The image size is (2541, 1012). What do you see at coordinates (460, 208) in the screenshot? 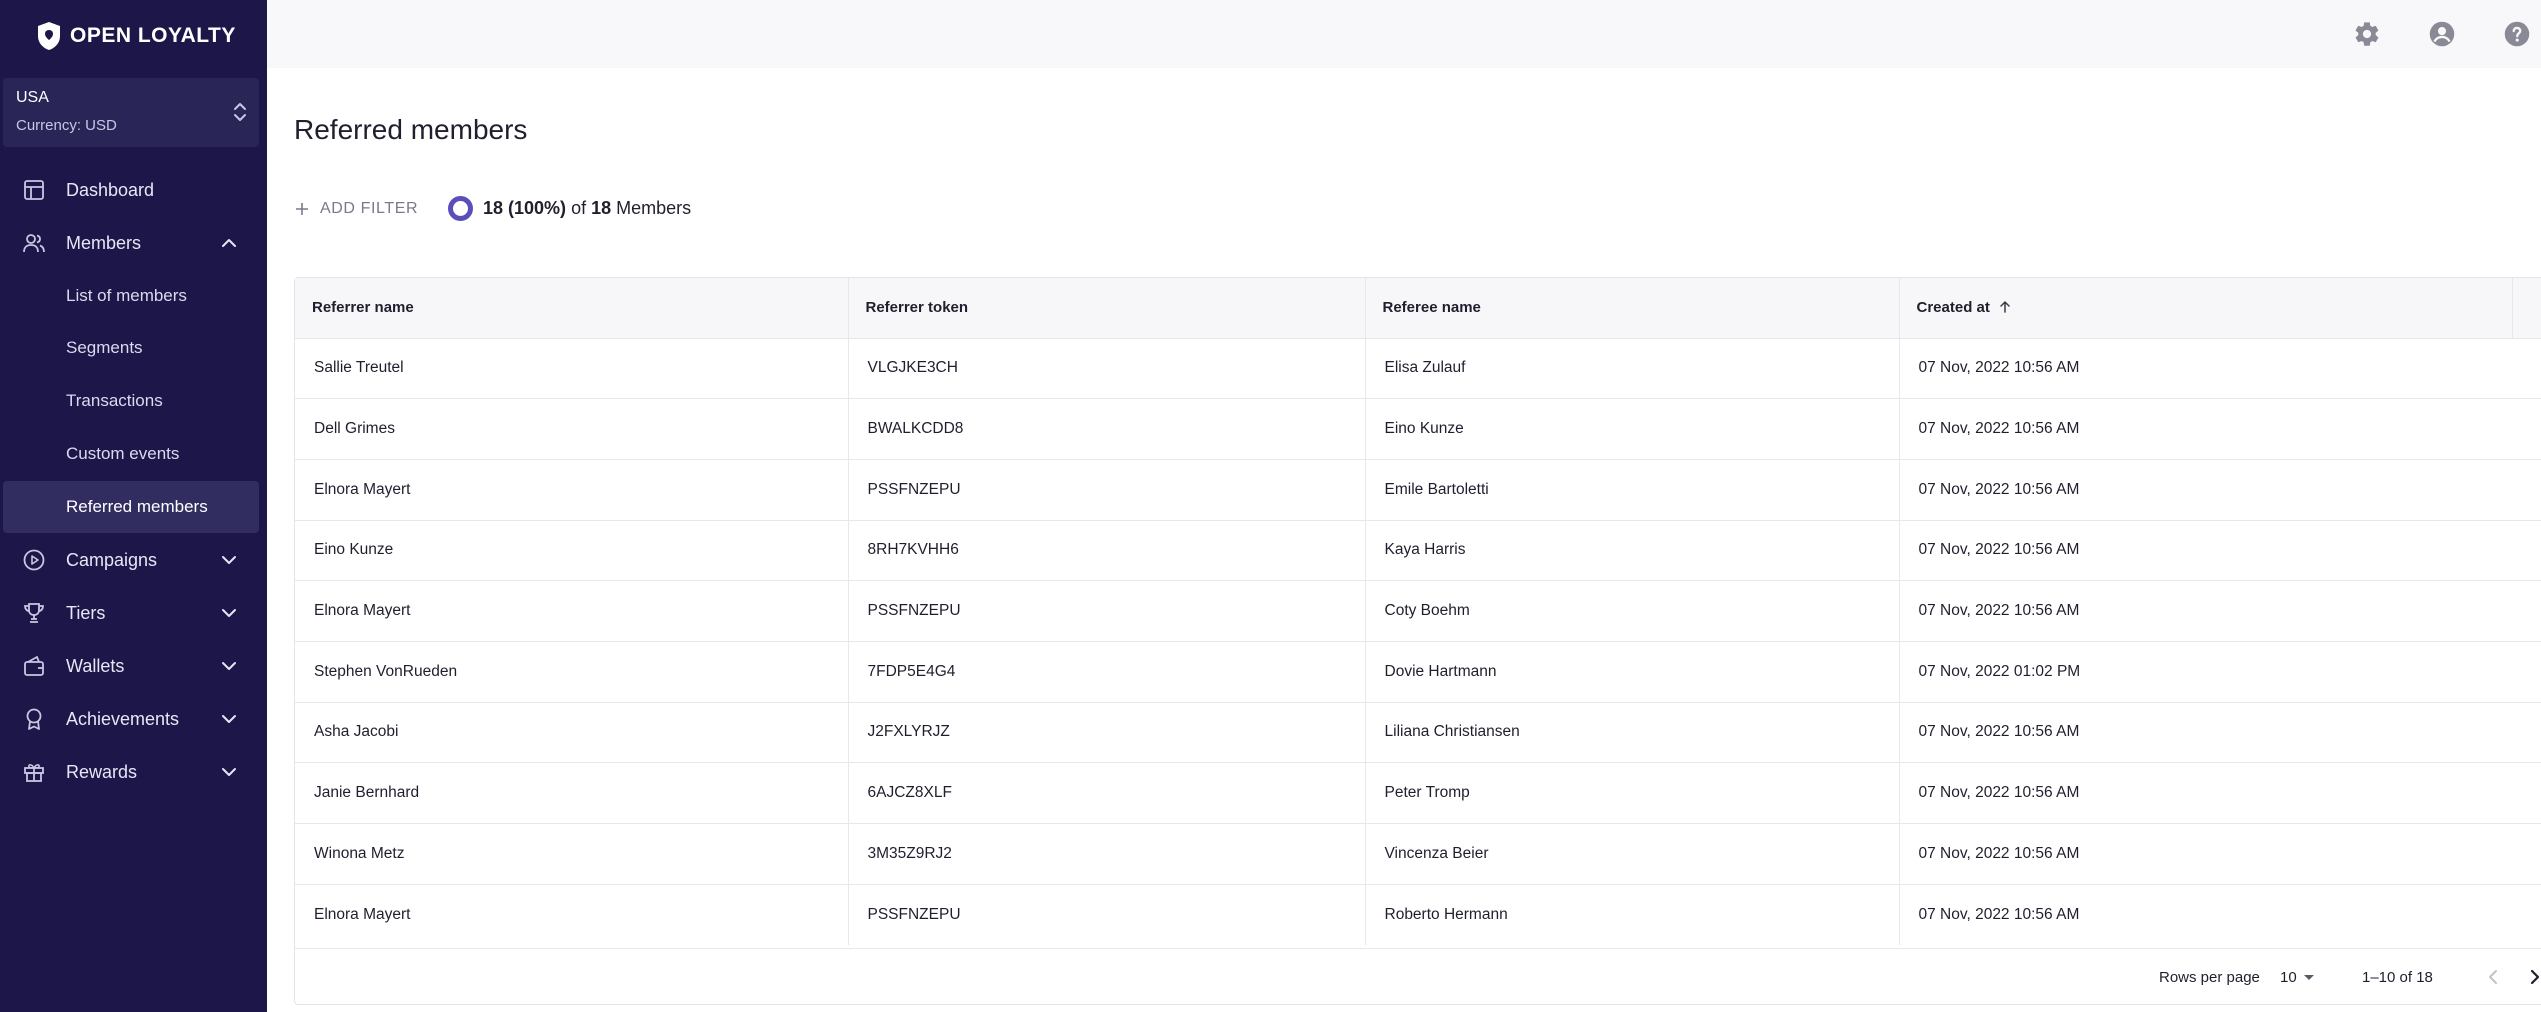
I see `ratio-ring-icon` at bounding box center [460, 208].